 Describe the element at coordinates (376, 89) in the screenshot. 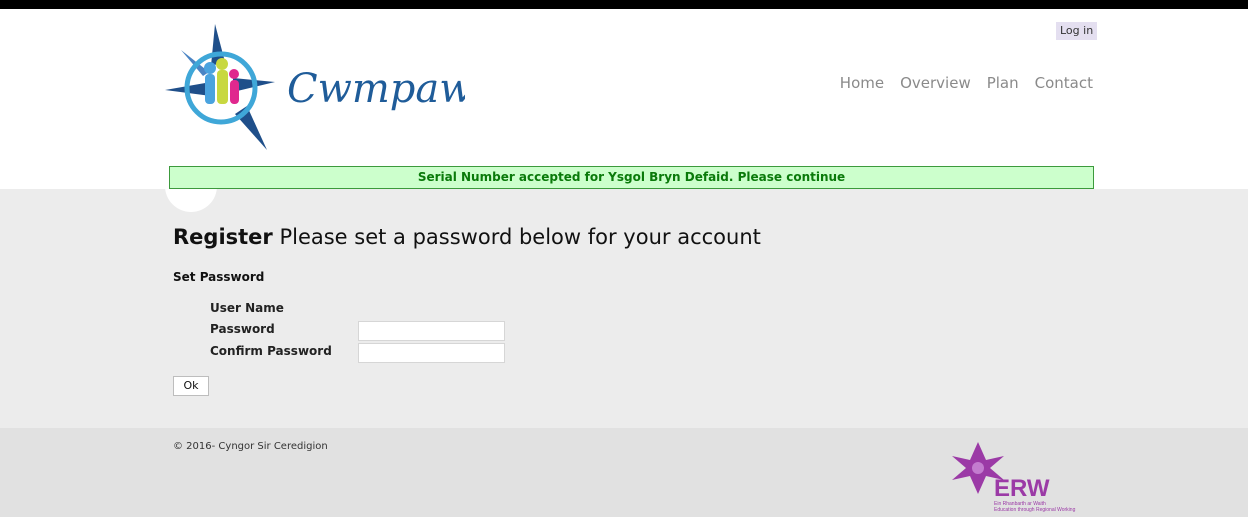

I see `brand-name: Cwmpawd` at that location.